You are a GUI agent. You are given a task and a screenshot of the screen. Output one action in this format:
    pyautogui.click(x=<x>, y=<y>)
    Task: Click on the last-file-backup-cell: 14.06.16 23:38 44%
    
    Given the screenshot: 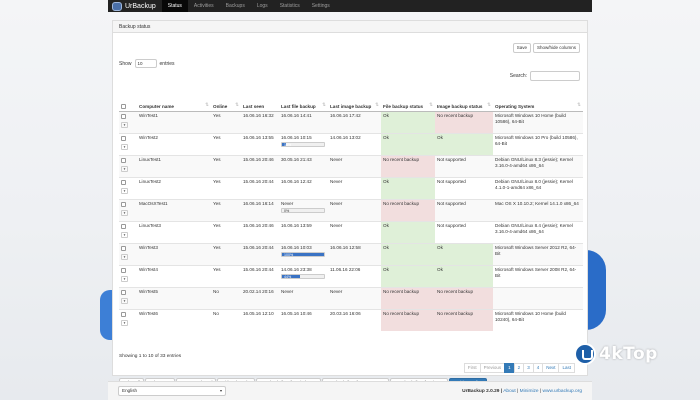 What is the action you would take?
    pyautogui.click(x=303, y=275)
    